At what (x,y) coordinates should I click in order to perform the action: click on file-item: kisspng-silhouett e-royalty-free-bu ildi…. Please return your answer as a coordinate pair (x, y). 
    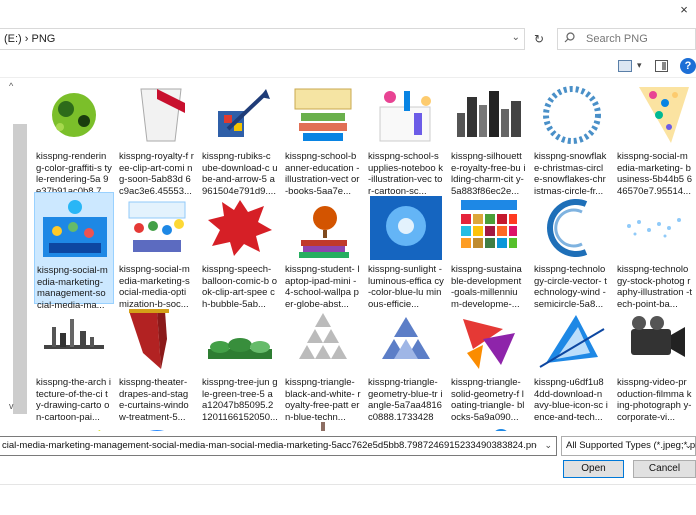
    Looking at the image, I should click on (489, 138).